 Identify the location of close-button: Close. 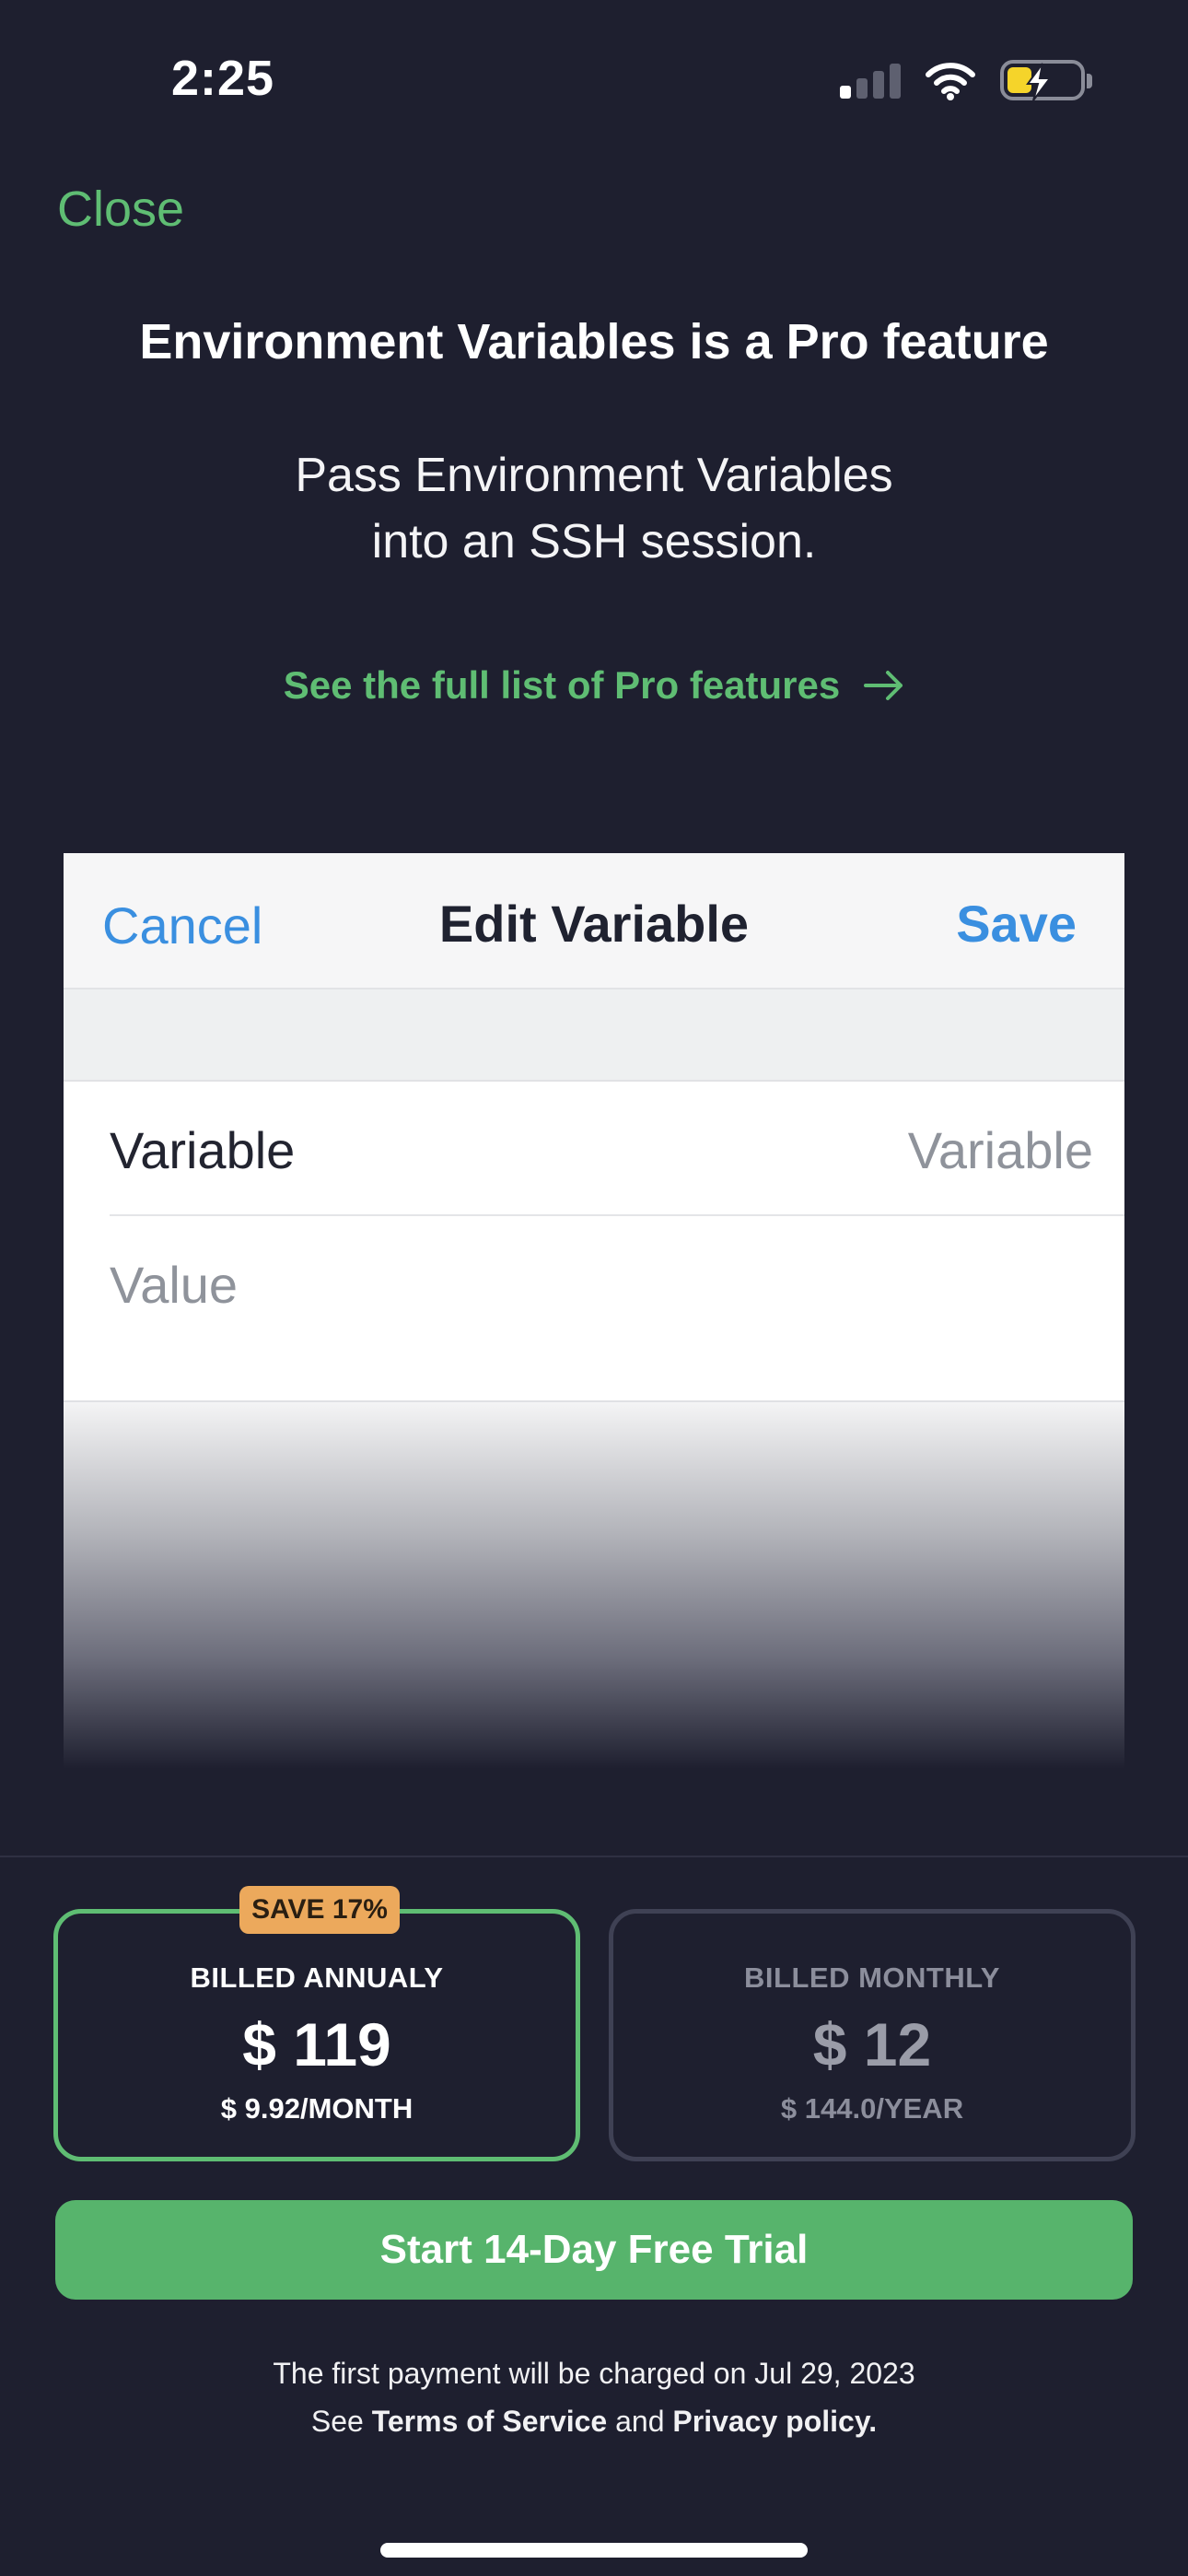
(120, 209).